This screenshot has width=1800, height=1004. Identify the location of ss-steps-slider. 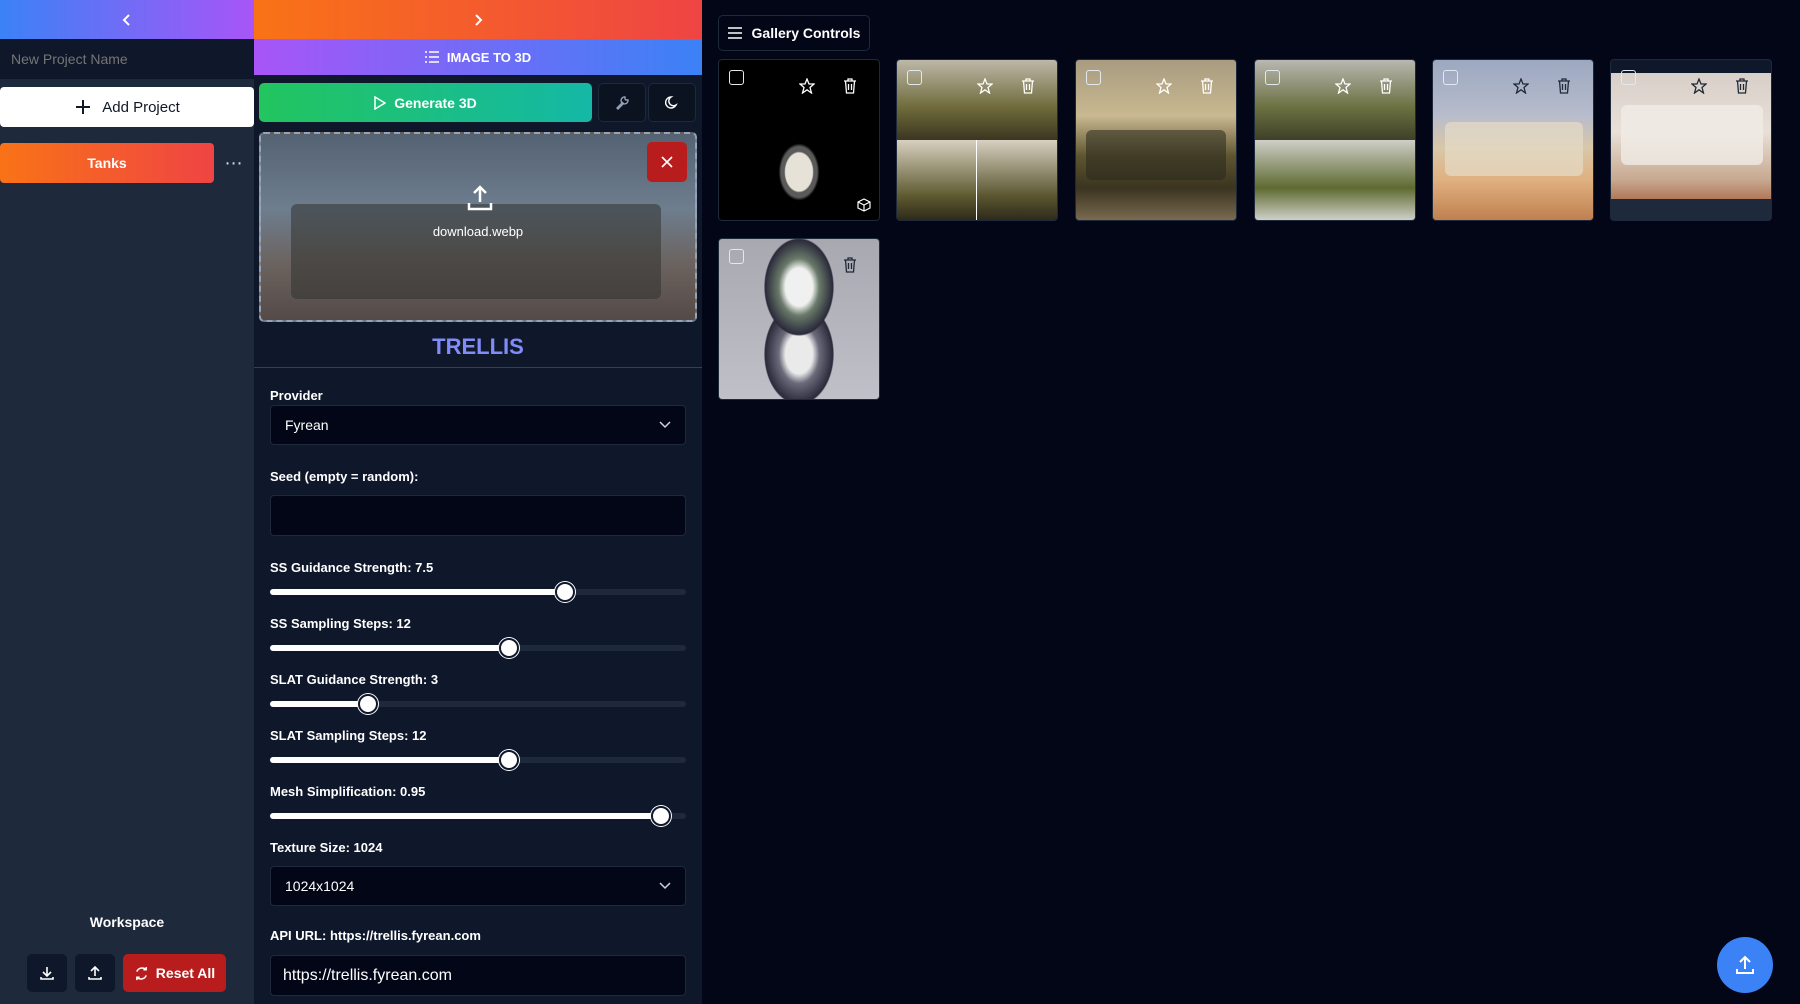
(478, 647).